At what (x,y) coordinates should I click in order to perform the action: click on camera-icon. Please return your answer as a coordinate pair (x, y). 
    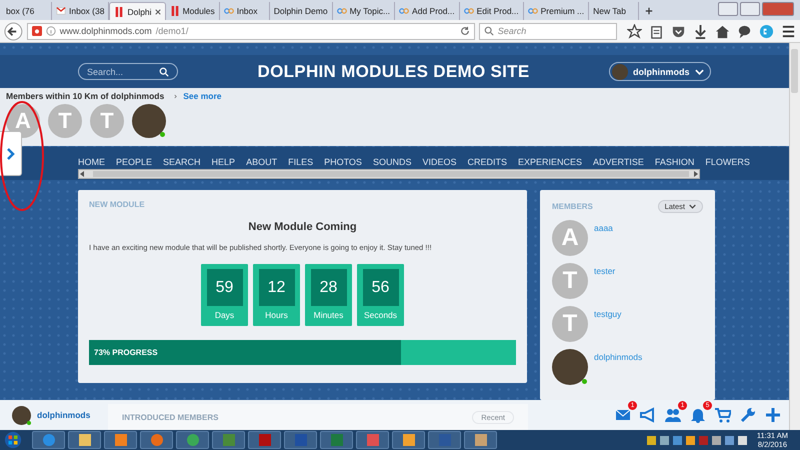
    Looking at the image, I should click on (37, 31).